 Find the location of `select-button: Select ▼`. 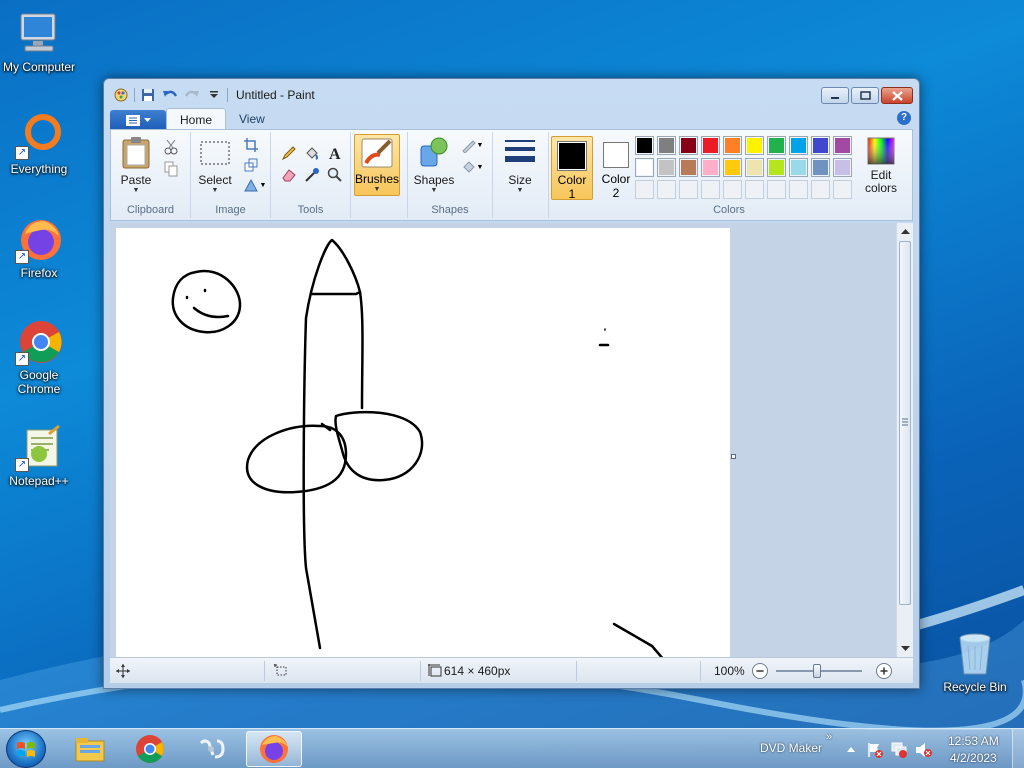

select-button: Select ▼ is located at coordinates (215, 165).